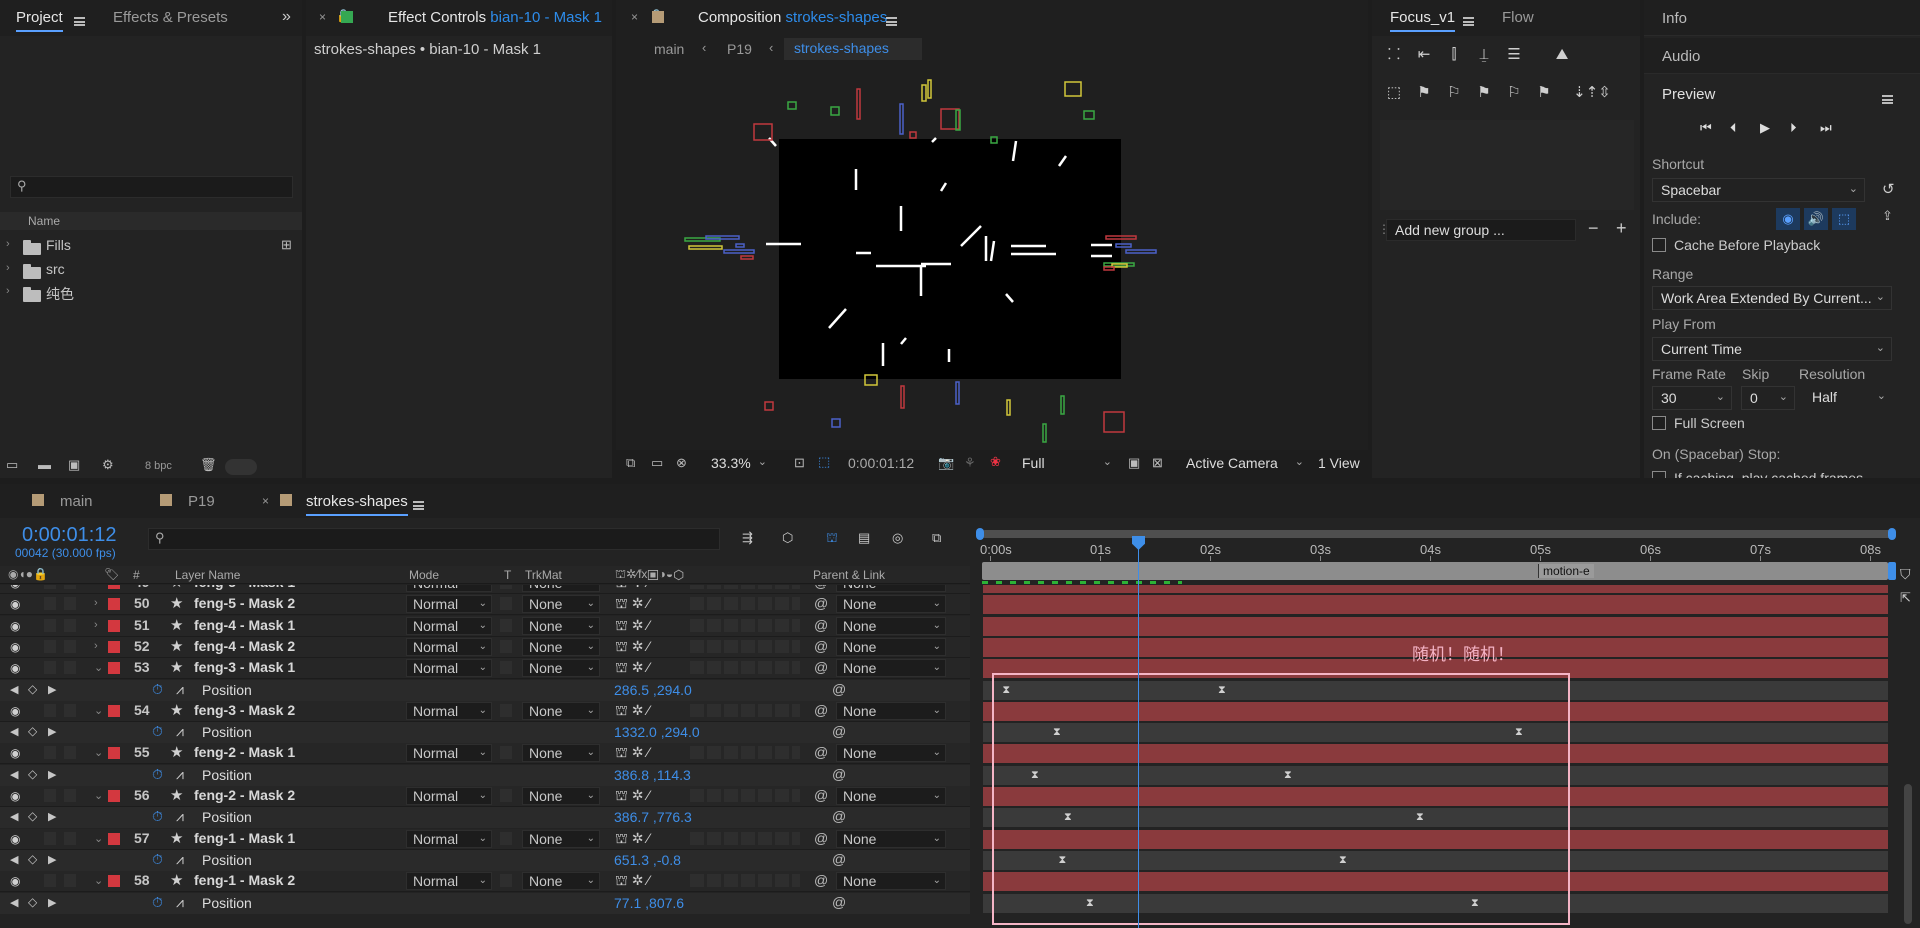 The height and width of the screenshot is (928, 1920). What do you see at coordinates (738, 464) in the screenshot?
I see `zoom-dropdown: 33.3% ⌄` at bounding box center [738, 464].